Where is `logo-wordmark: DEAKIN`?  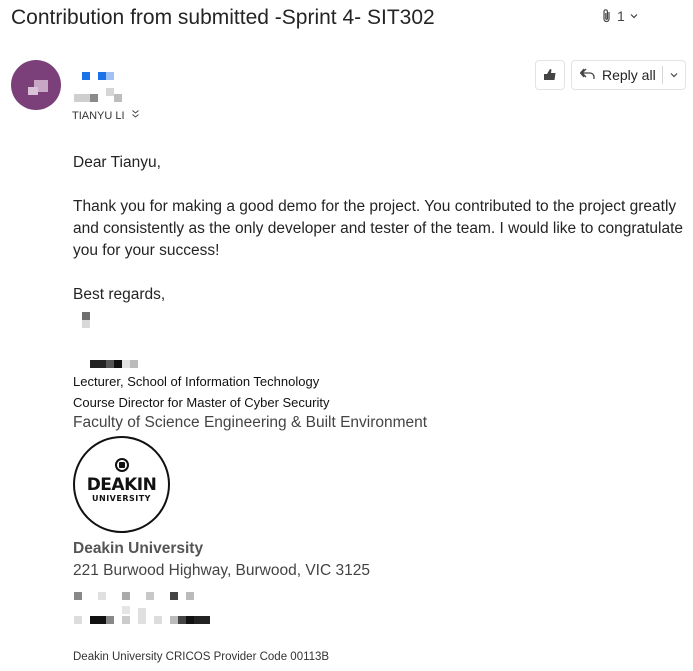
logo-wordmark: DEAKIN is located at coordinates (121, 485).